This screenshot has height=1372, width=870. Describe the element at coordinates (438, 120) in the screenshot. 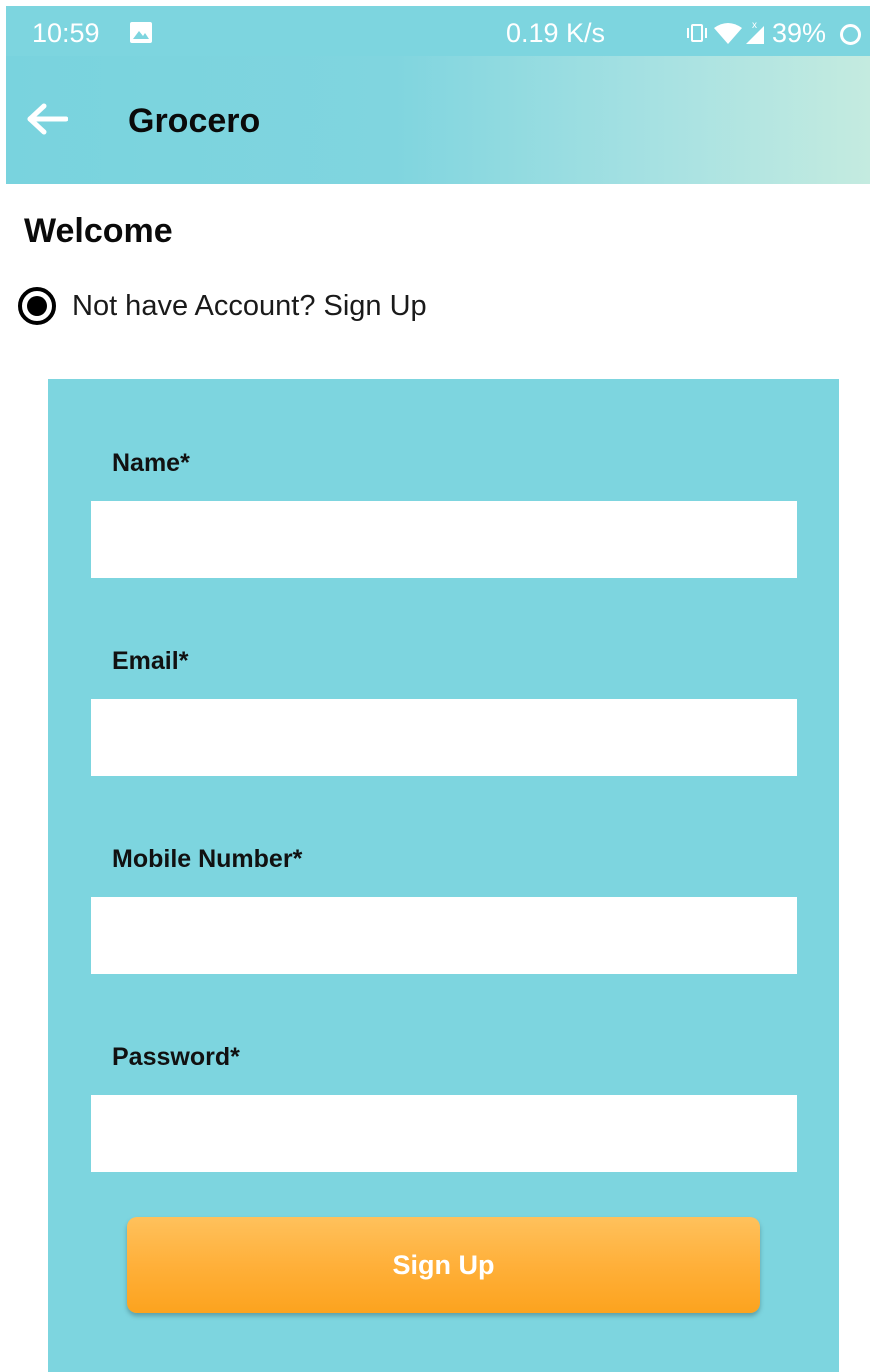

I see `app-bar: Grocero` at that location.